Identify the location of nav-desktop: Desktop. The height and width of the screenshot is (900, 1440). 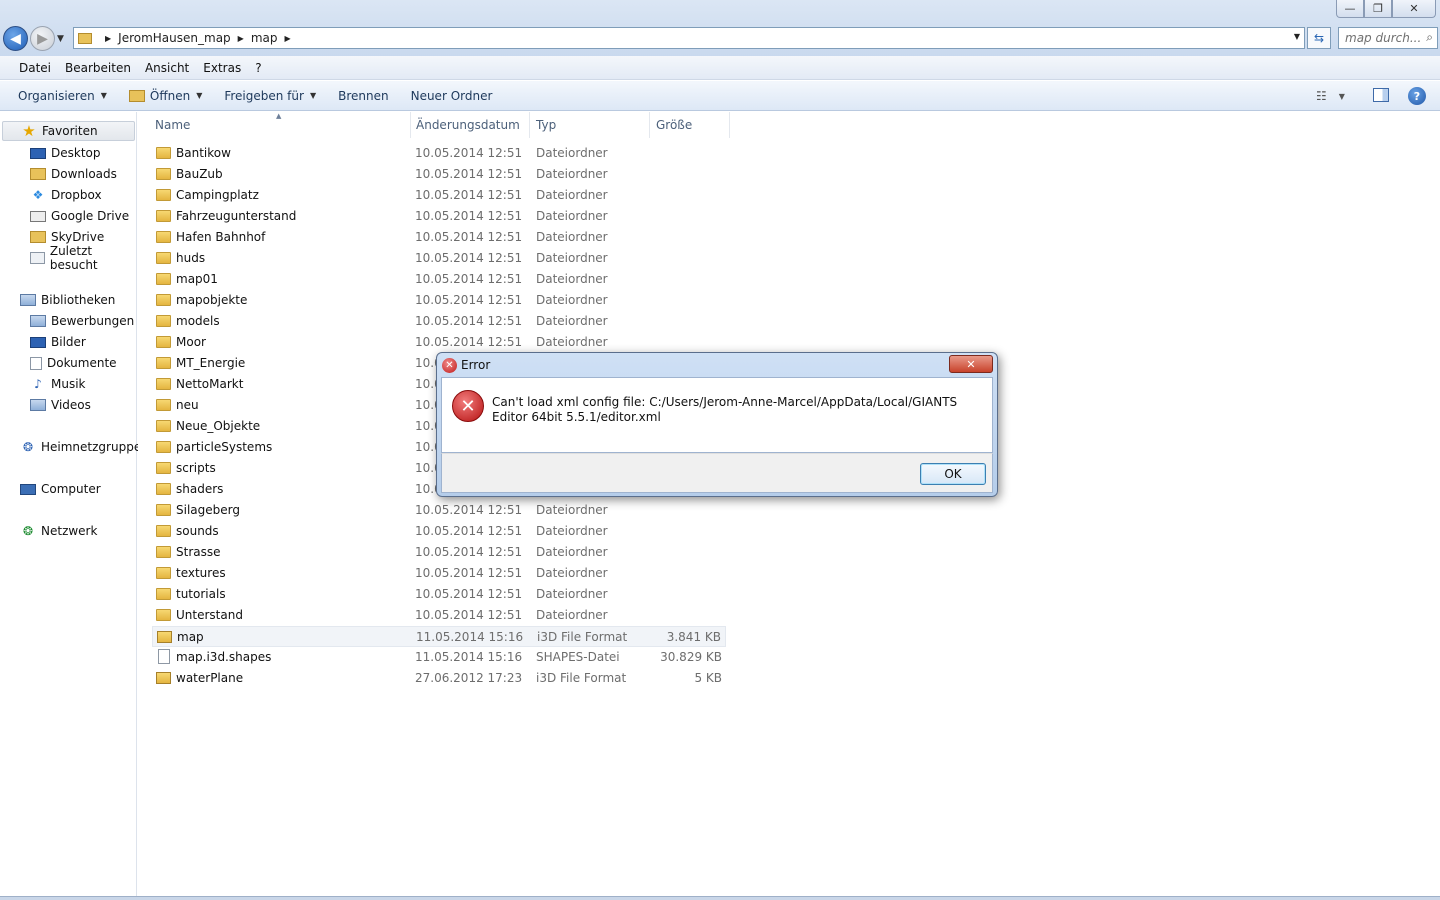
(65, 153).